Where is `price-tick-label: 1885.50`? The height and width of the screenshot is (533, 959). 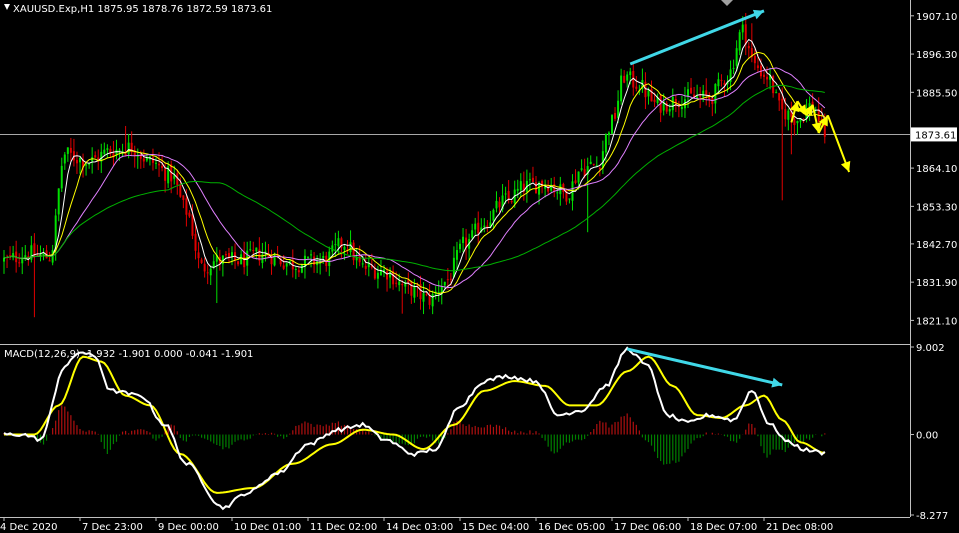
price-tick-label: 1885.50 is located at coordinates (936, 93).